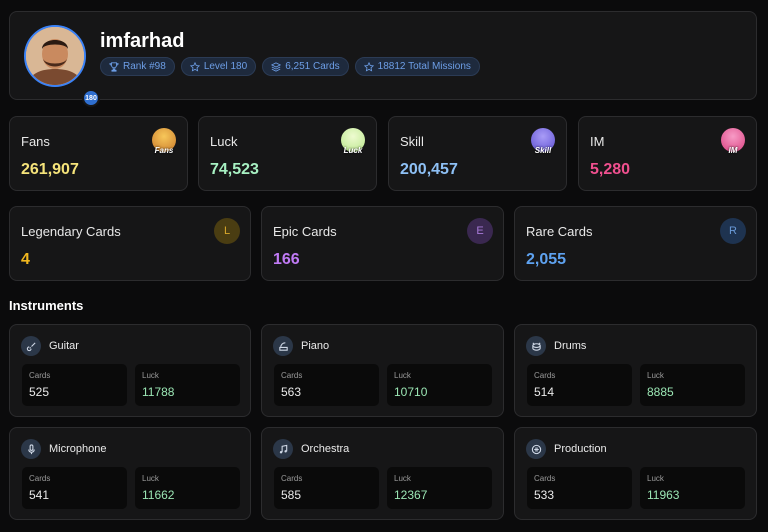  I want to click on instrument-name: Production, so click(580, 449).